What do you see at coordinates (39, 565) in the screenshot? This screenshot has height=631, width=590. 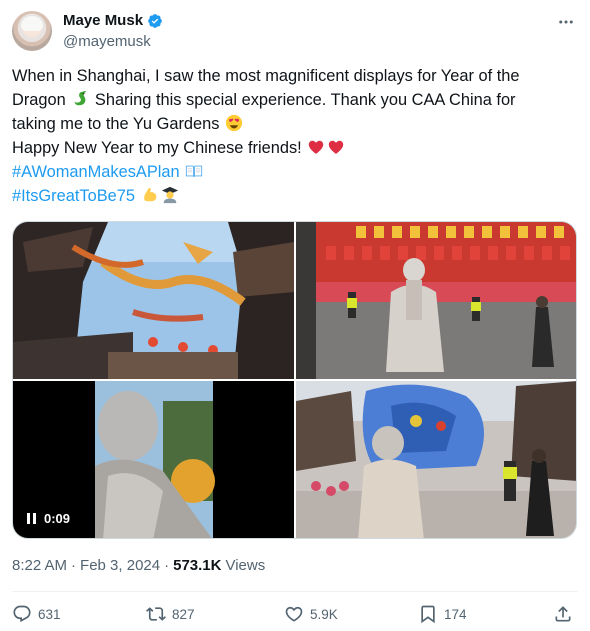 I see `tweet-time: 8:22 AM` at bounding box center [39, 565].